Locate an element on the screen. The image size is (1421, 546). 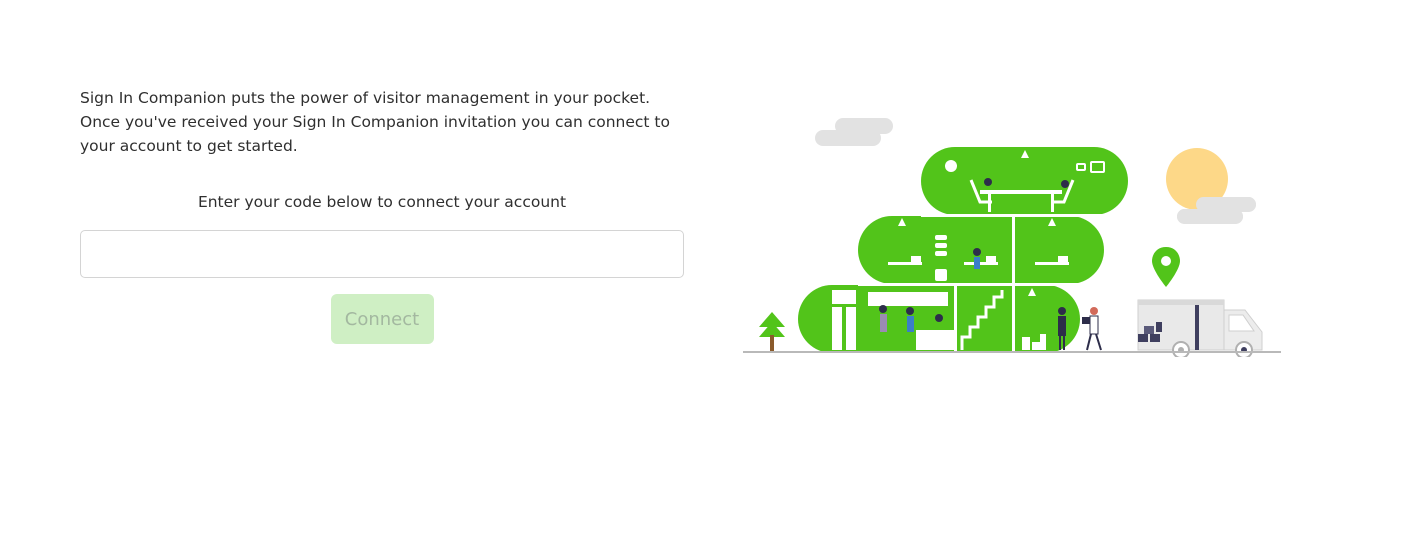
location-pin-icon is located at coordinates (1166, 267).